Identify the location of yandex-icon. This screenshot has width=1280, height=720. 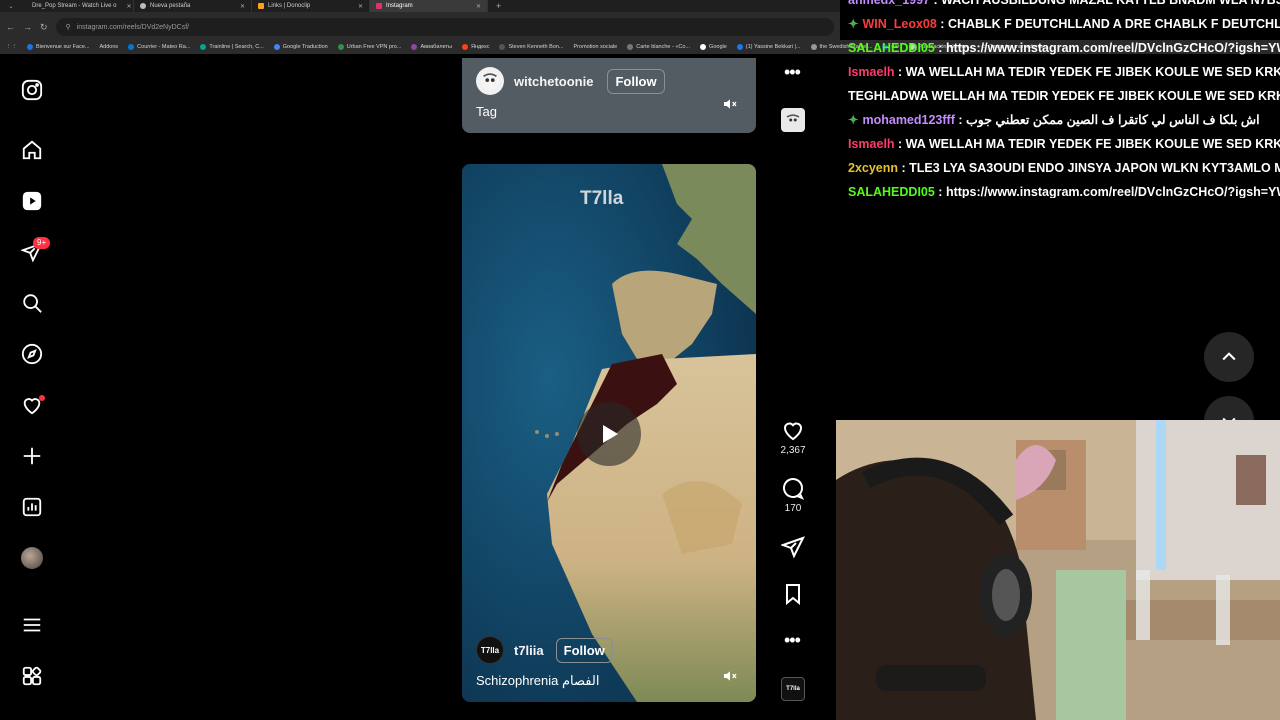
(464, 47).